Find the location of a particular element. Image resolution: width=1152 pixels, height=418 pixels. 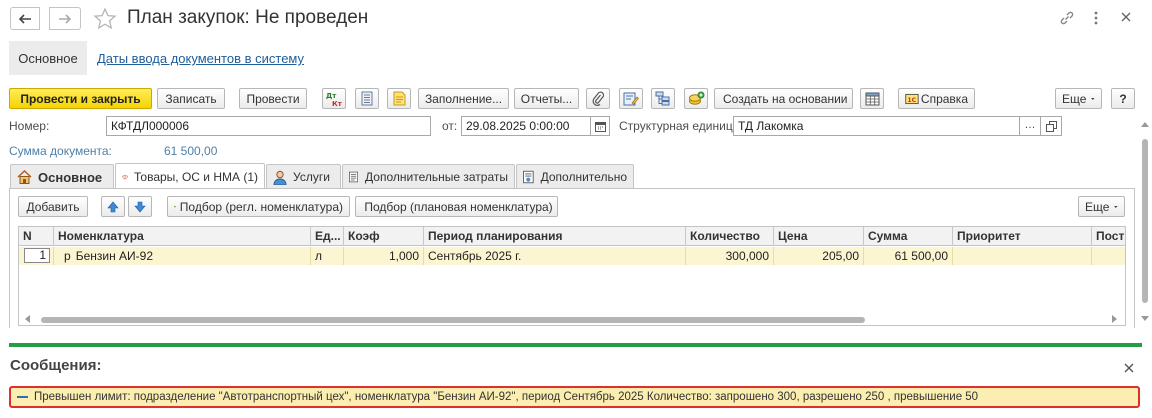

row-period: Сентябрь 2025 г. is located at coordinates (555, 256).